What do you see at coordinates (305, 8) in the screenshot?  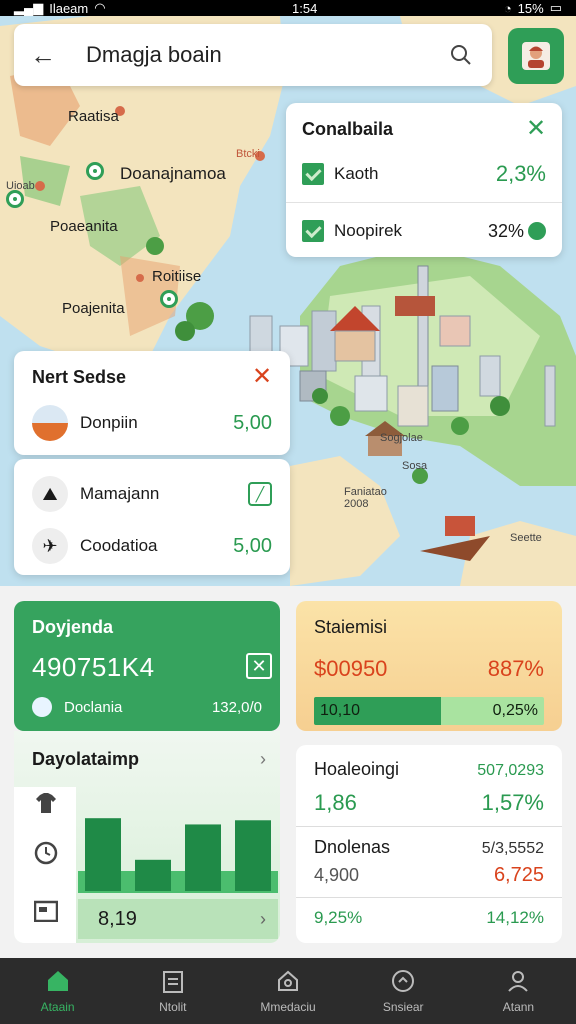 I see `clock: 1:54` at bounding box center [305, 8].